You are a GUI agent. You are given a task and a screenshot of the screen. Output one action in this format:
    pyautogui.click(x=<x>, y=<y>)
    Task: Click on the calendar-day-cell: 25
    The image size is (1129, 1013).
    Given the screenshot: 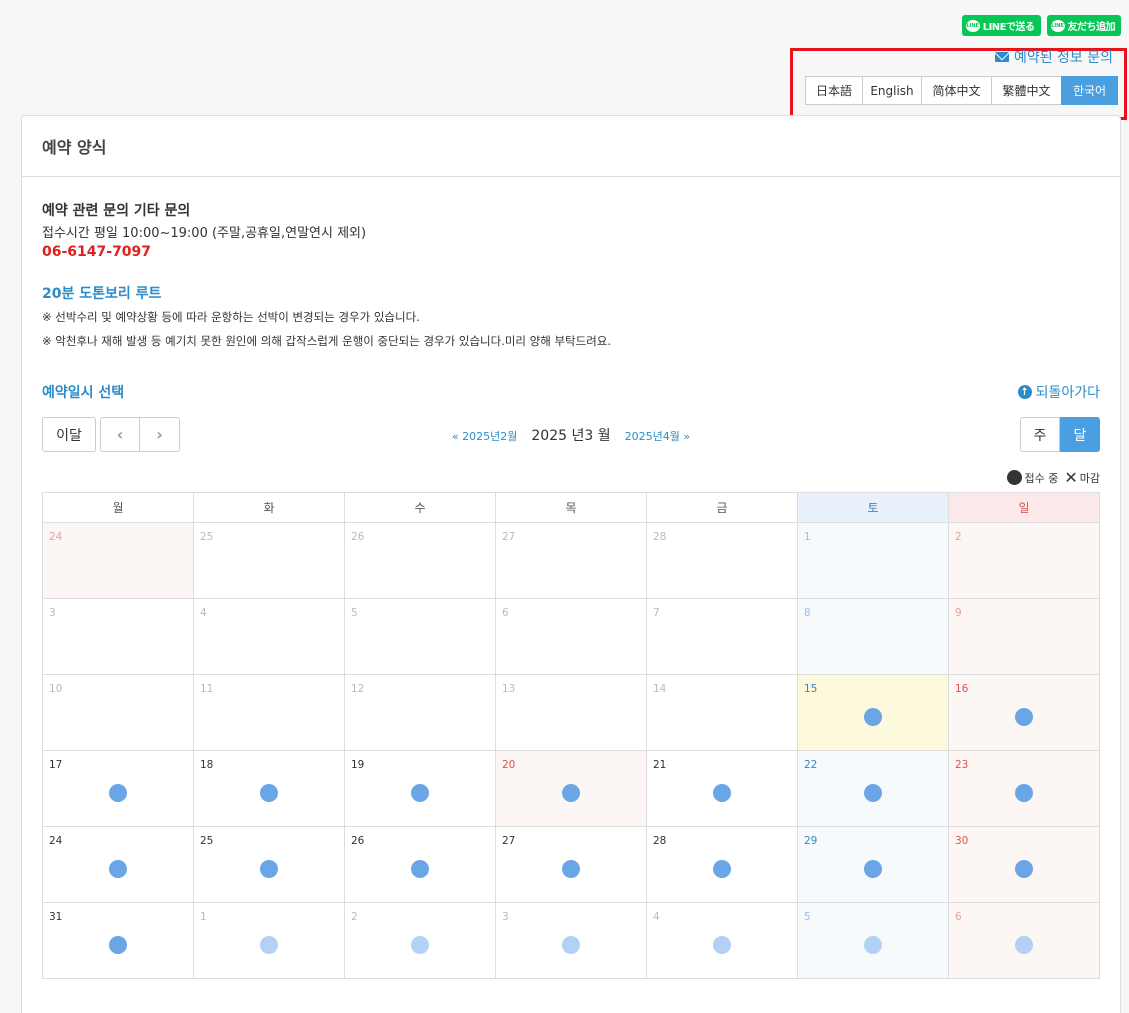 What is the action you would take?
    pyautogui.click(x=269, y=864)
    